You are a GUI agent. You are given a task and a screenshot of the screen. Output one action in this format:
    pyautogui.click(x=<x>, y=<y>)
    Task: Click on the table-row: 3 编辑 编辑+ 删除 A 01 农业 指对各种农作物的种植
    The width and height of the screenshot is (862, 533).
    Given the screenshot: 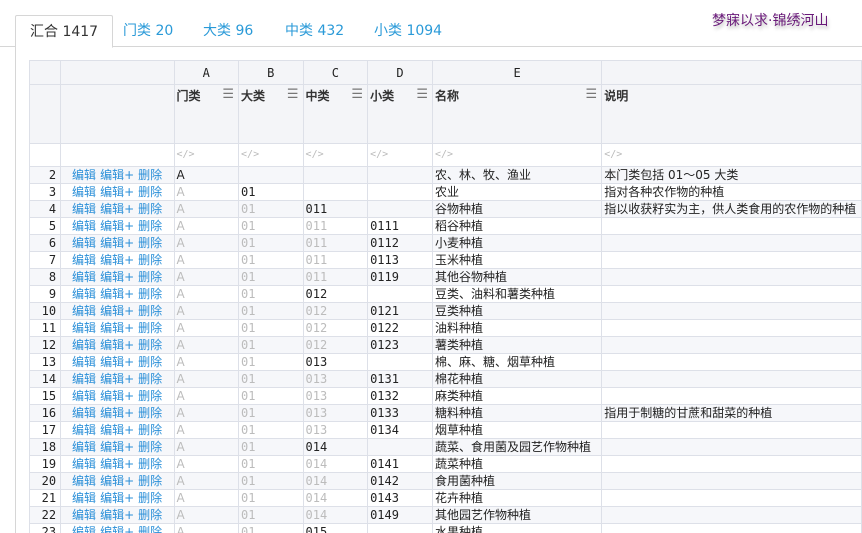 What is the action you would take?
    pyautogui.click(x=445, y=192)
    